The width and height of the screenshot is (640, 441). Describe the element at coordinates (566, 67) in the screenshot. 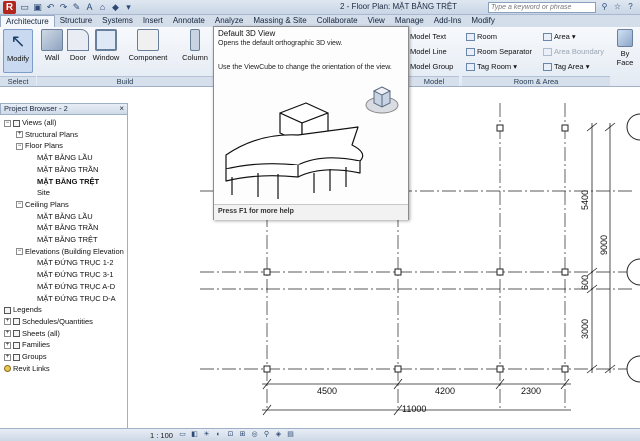

I see `tag-area-tool: Tag Area ▾` at that location.